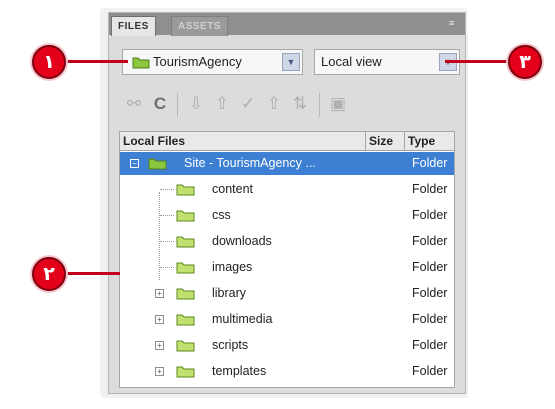  I want to click on table-row: + scripts Folder, so click(287, 345).